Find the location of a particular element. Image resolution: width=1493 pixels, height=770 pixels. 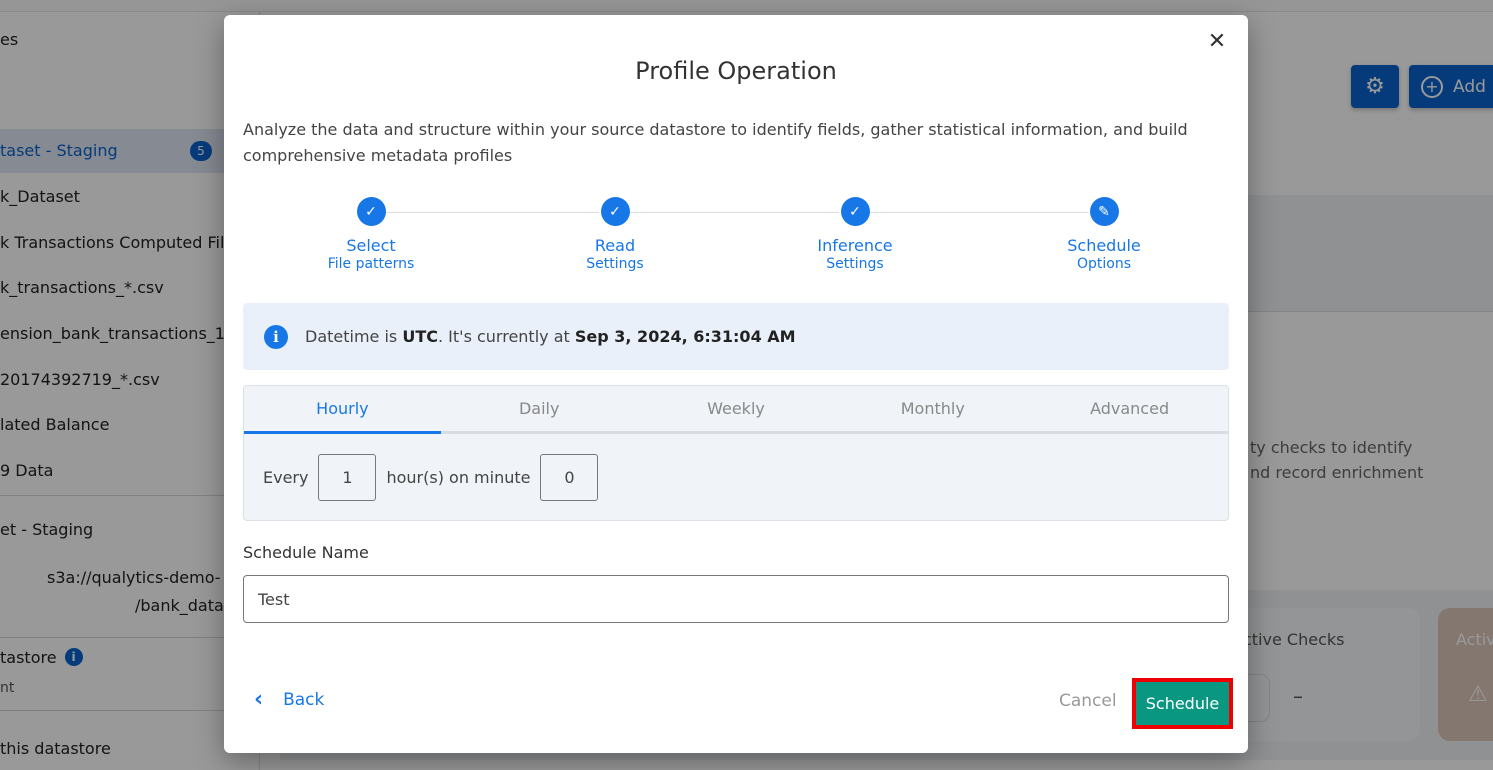

tab-advanced: Advanced is located at coordinates (1129, 408).